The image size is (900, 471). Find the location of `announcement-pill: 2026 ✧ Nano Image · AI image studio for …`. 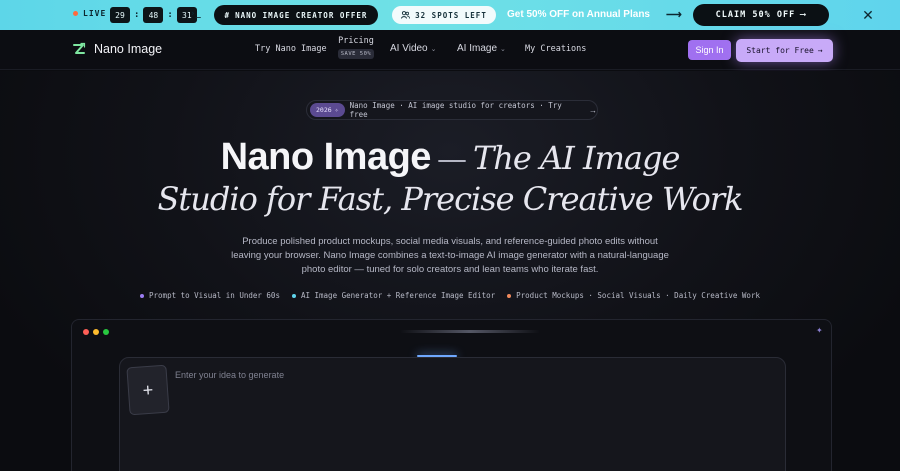

announcement-pill: 2026 ✧ Nano Image · AI image studio for … is located at coordinates (452, 110).